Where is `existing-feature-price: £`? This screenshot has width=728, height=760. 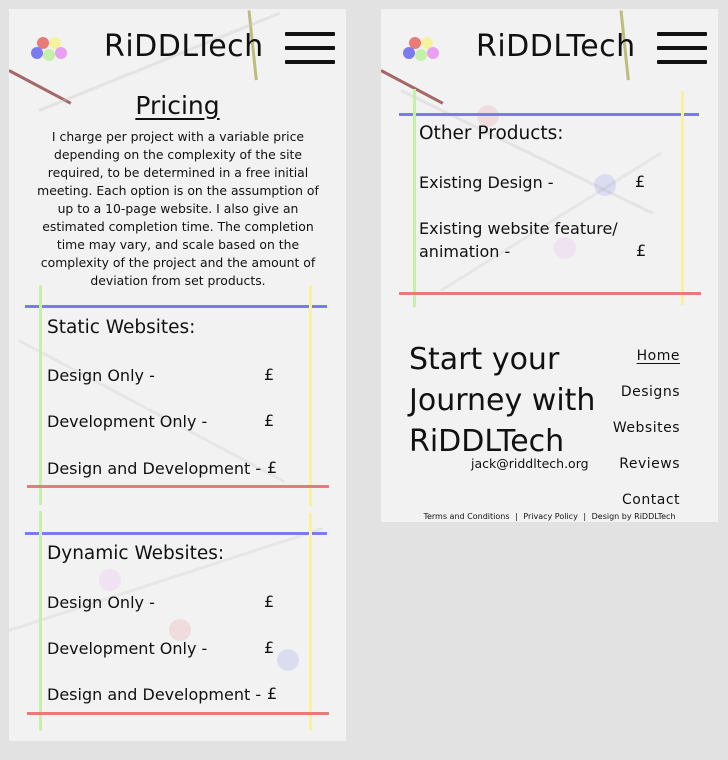 existing-feature-price: £ is located at coordinates (641, 250).